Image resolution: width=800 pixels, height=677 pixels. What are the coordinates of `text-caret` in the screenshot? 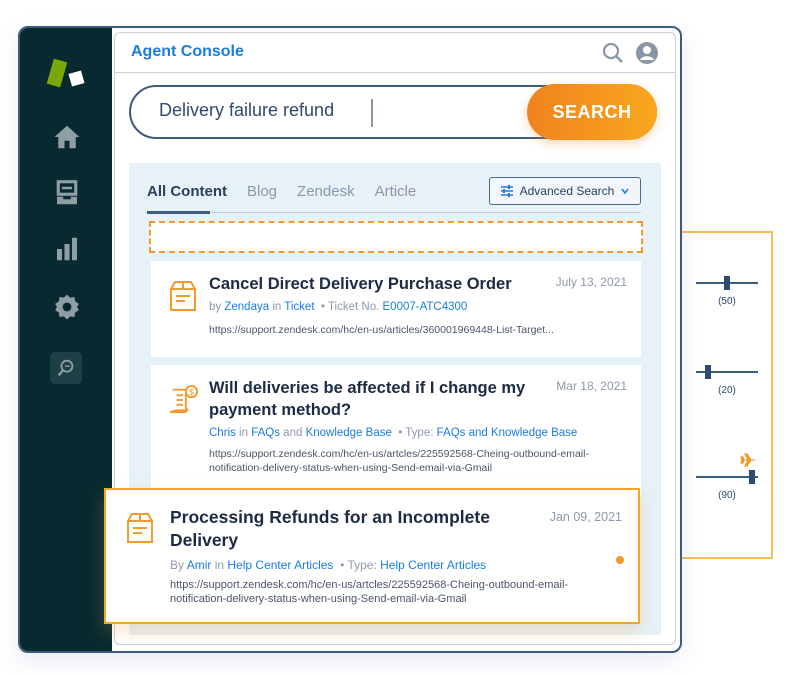 It's located at (372, 113).